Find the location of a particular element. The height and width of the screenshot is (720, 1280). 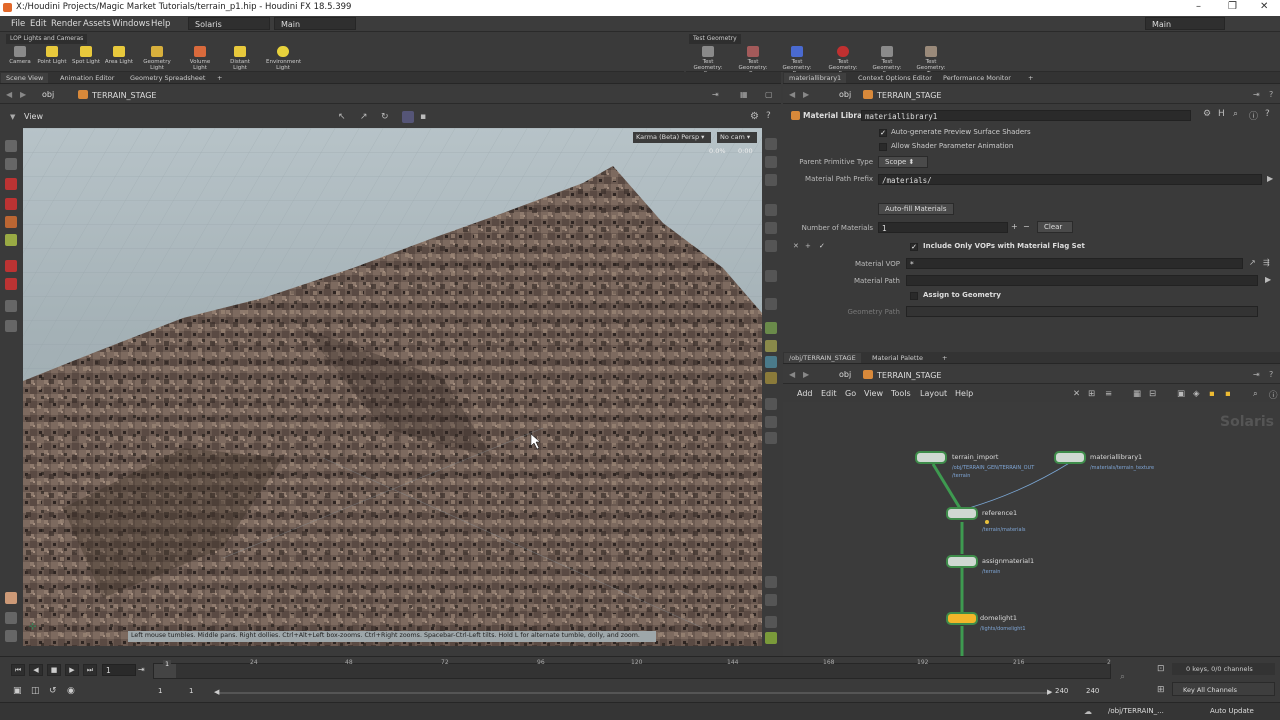

node-name-field: materiallibrary1 is located at coordinates (1026, 115).